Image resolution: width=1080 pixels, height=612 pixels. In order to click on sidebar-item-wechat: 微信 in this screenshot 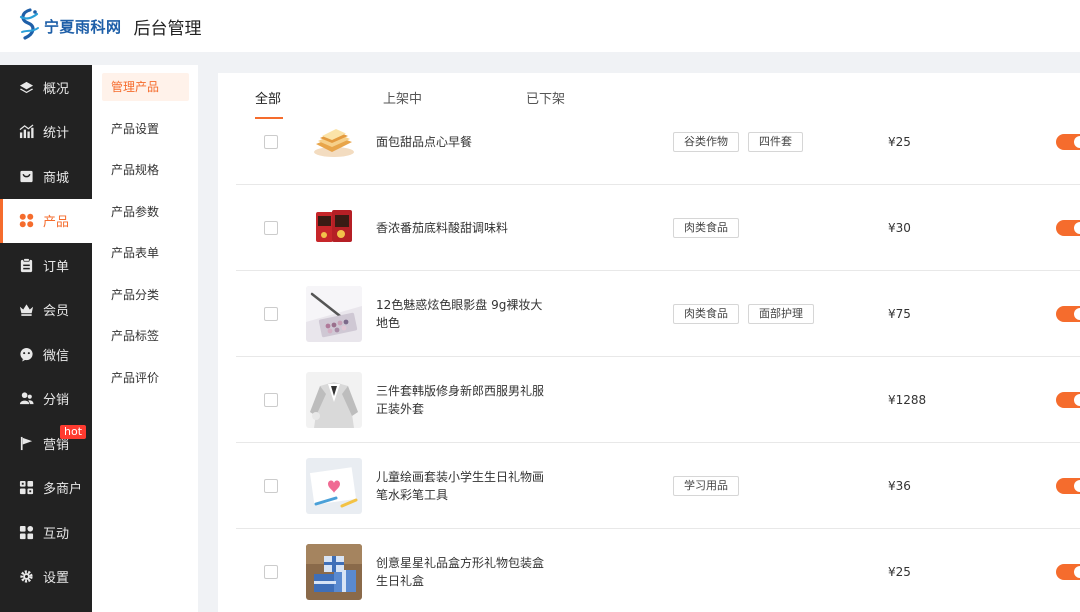, I will do `click(46, 354)`.